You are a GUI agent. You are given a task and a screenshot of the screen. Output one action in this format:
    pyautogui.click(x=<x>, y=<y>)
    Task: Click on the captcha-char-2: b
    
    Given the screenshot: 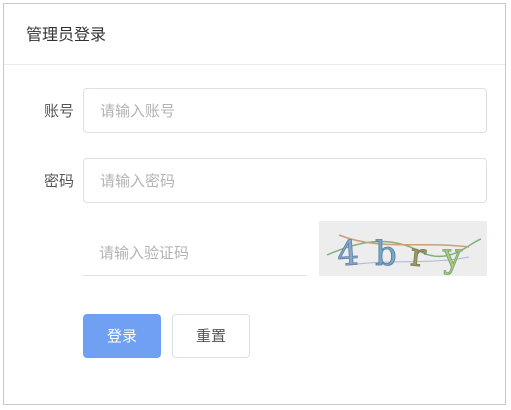 What is the action you would take?
    pyautogui.click(x=386, y=254)
    